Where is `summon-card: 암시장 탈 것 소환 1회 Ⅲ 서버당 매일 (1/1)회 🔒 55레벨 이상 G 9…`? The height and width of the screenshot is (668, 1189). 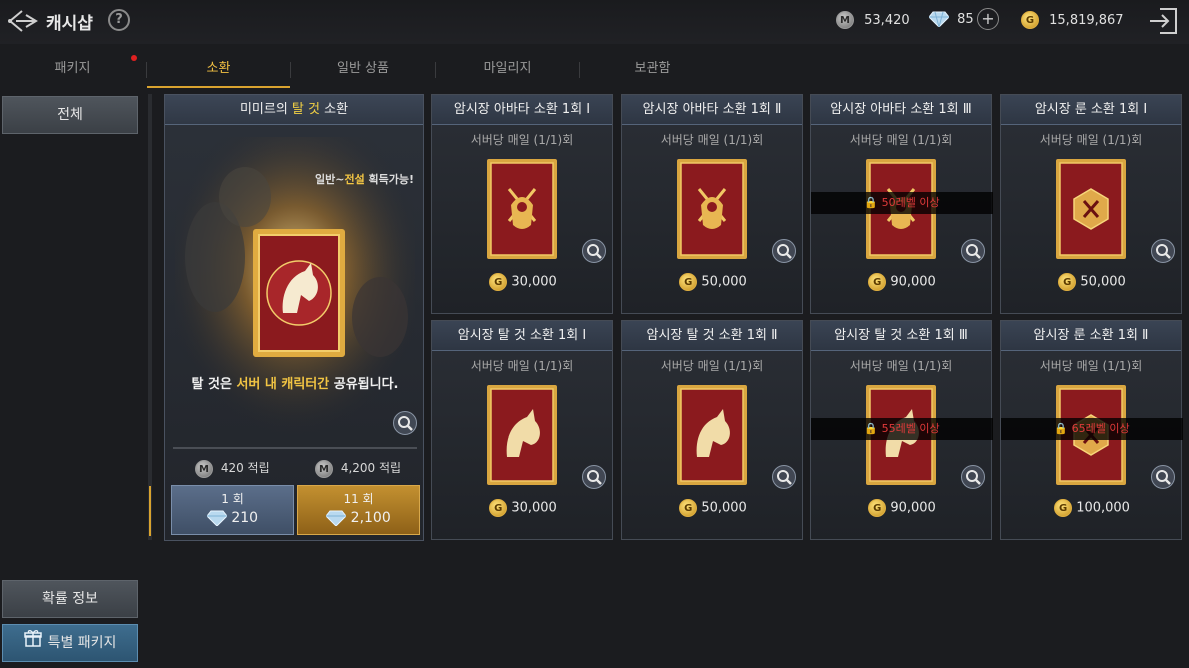
summon-card: 암시장 탈 것 소환 1회 Ⅲ 서버당 매일 (1/1)회 🔒 55레벨 이상 G 9… is located at coordinates (901, 430).